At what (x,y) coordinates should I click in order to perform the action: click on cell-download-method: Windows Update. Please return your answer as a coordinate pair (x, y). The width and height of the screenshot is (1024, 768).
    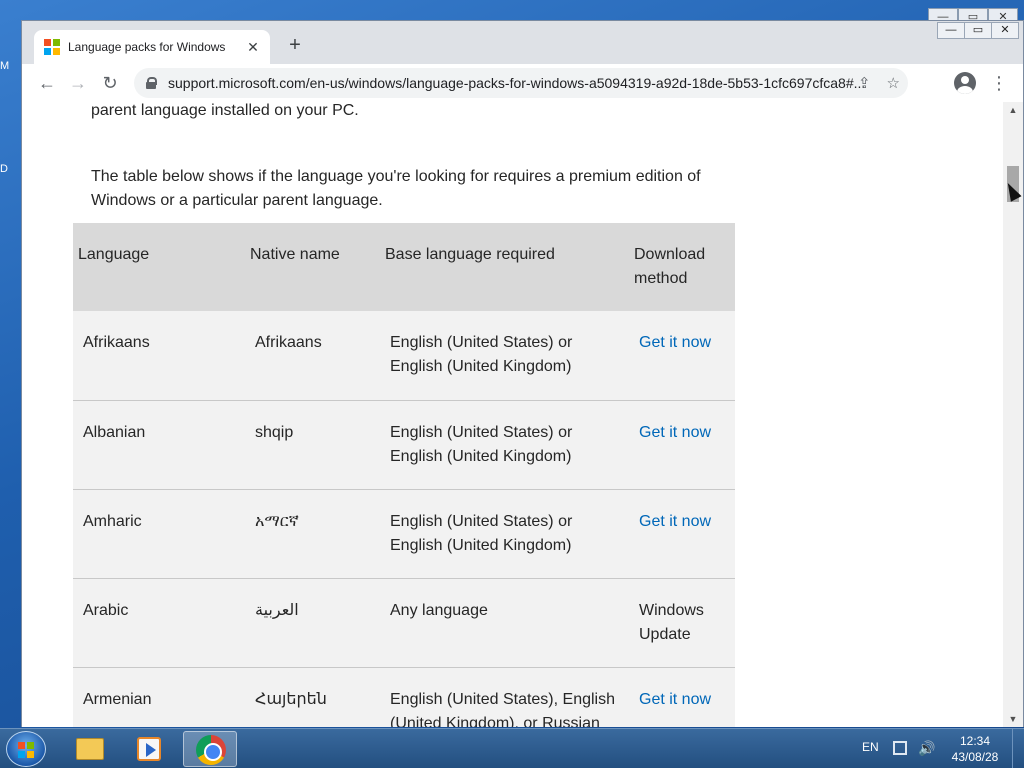
    Looking at the image, I should click on (682, 623).